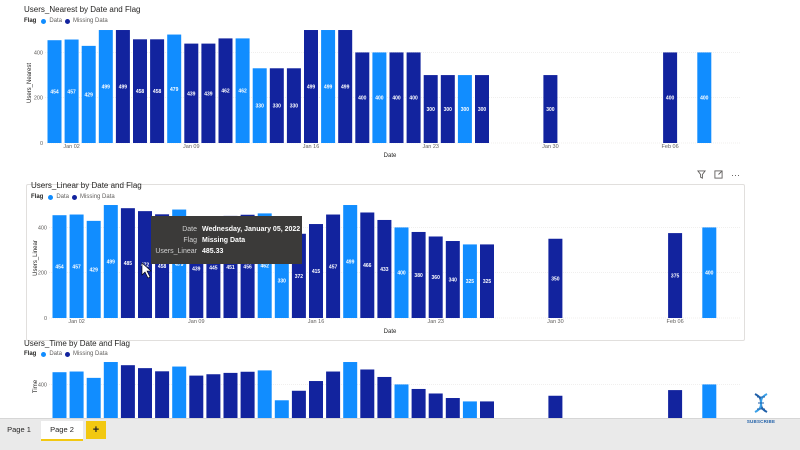  What do you see at coordinates (36, 386) in the screenshot?
I see `y-axis-label: Time` at bounding box center [36, 386].